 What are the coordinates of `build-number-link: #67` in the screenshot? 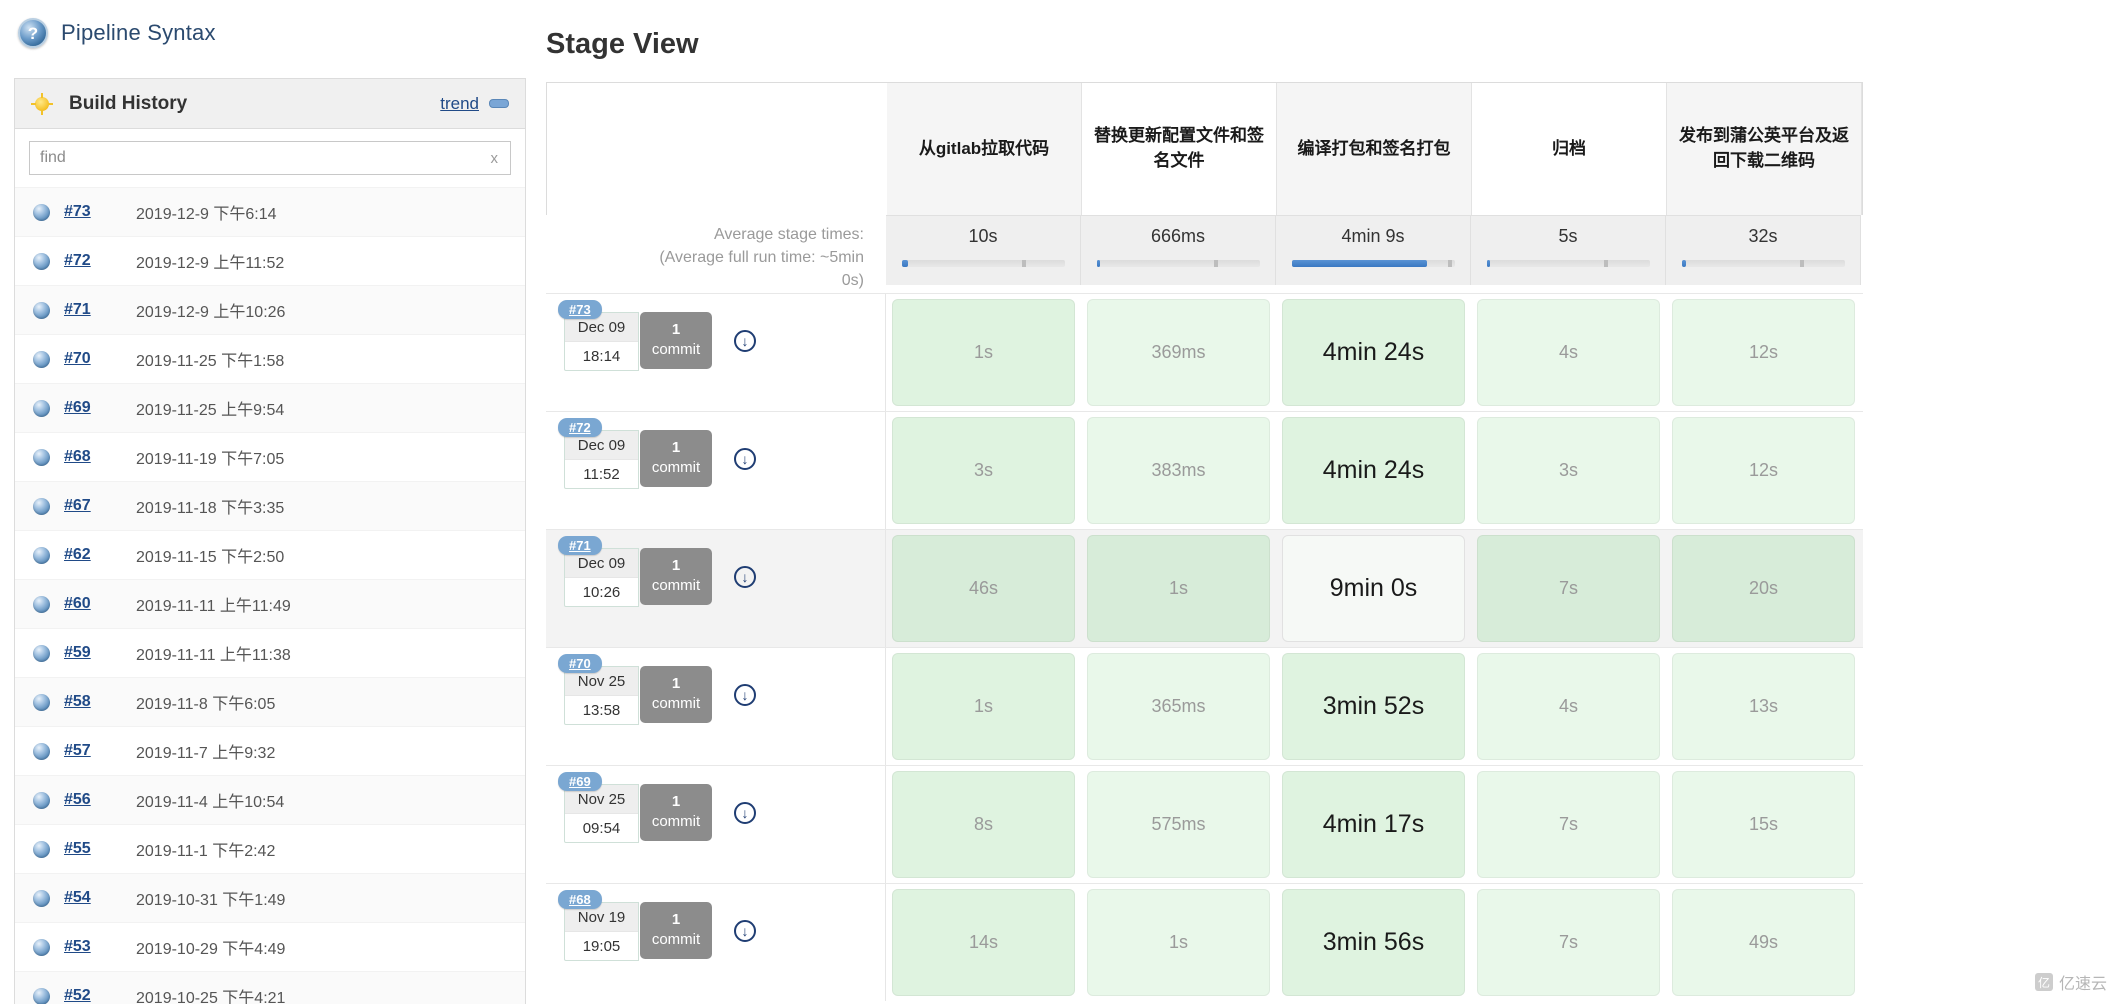 It's located at (100, 506).